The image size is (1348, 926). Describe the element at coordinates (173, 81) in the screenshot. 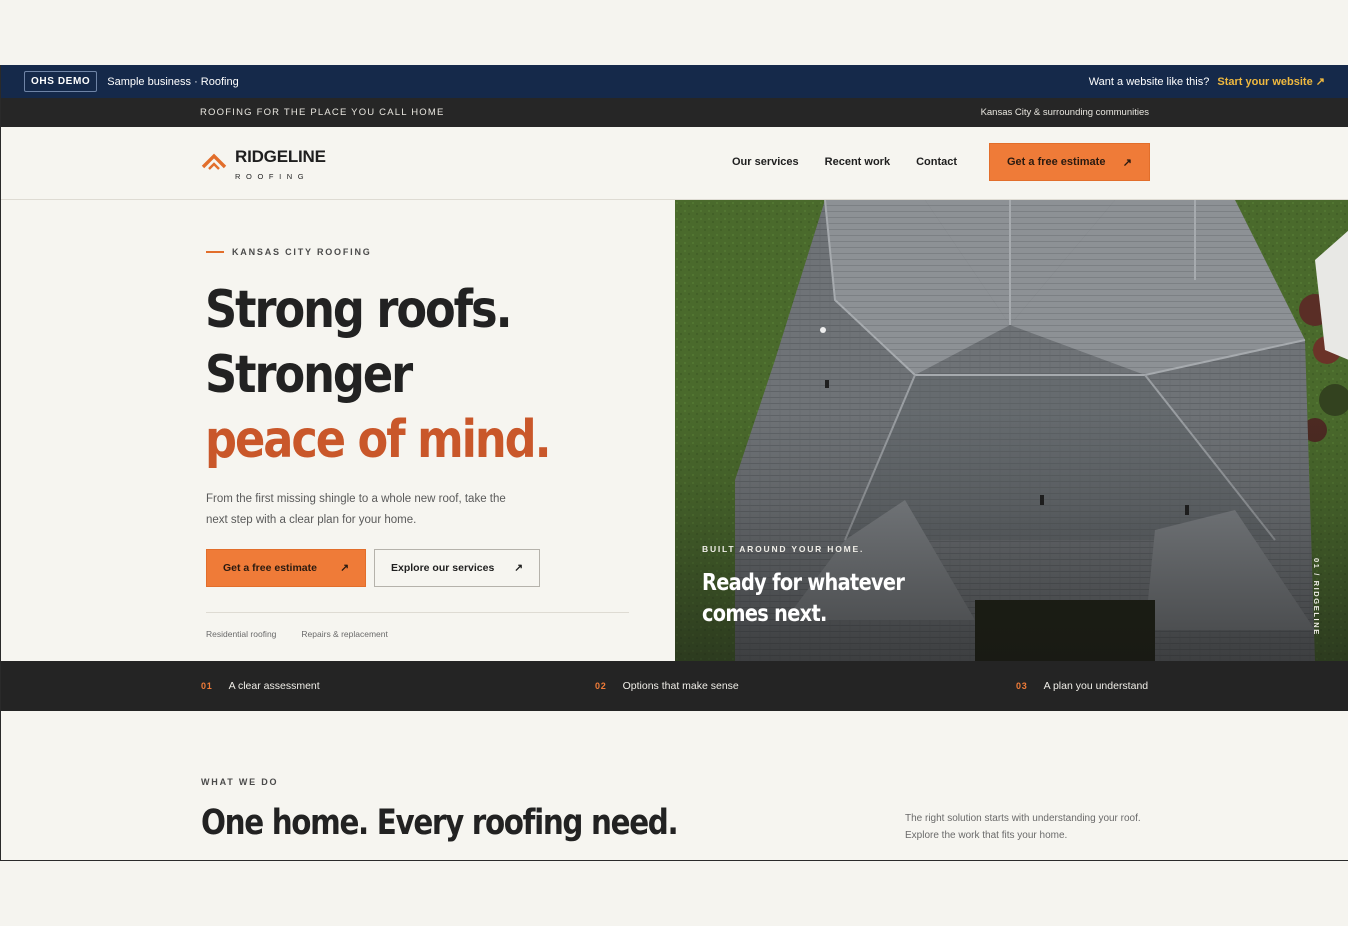

I see `demo-business-label: Sample business · Roofing` at that location.